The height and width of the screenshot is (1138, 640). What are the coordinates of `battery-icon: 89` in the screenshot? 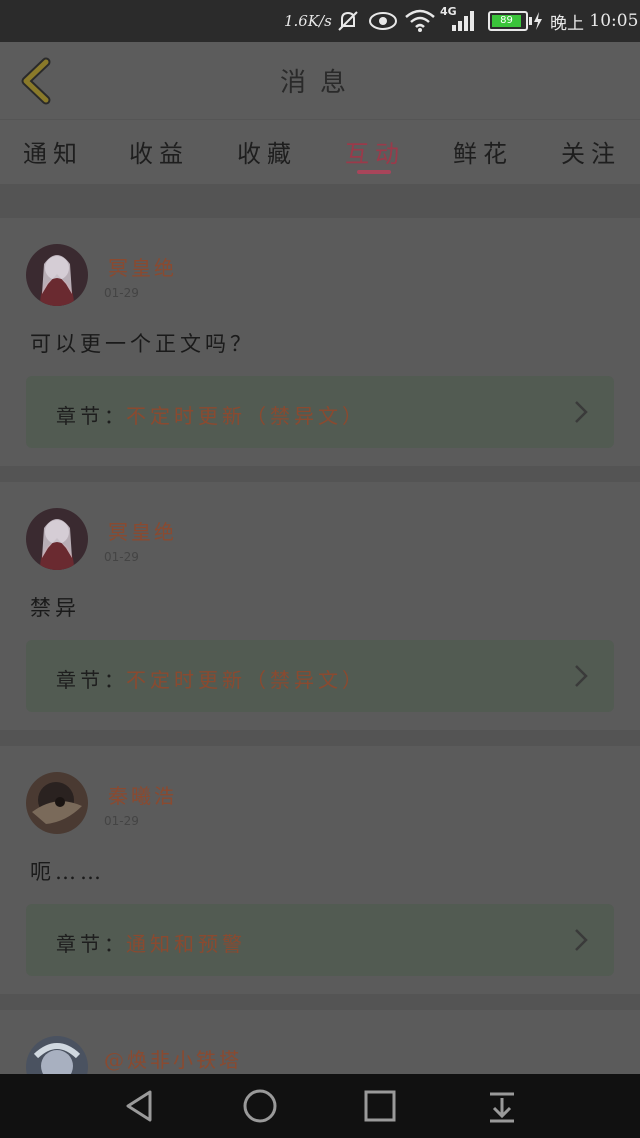 It's located at (516, 21).